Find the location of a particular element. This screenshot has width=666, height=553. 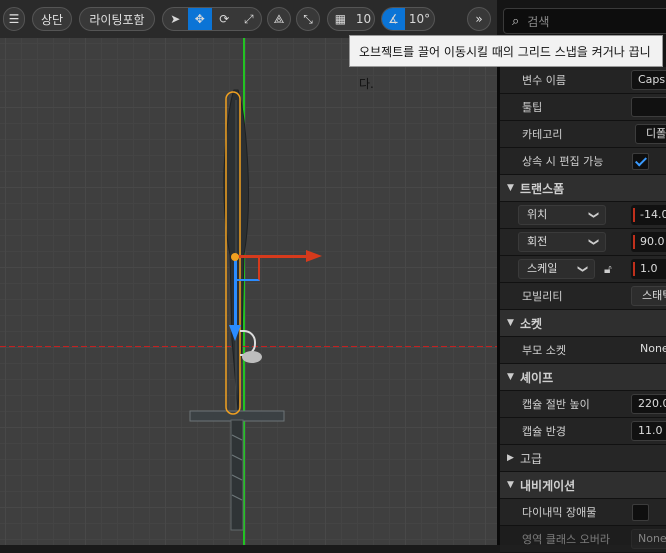

editable-checkbox is located at coordinates (640, 161).